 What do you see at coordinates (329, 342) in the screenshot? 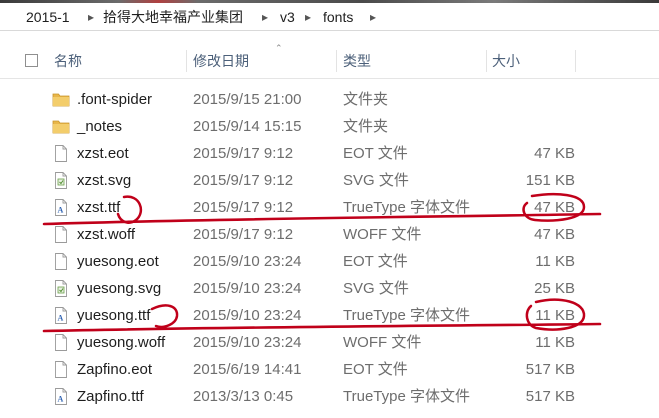
I see `file-row: yuesong.woff 2015/9/10 23:24 WOFF 文件 11 KB` at bounding box center [329, 342].